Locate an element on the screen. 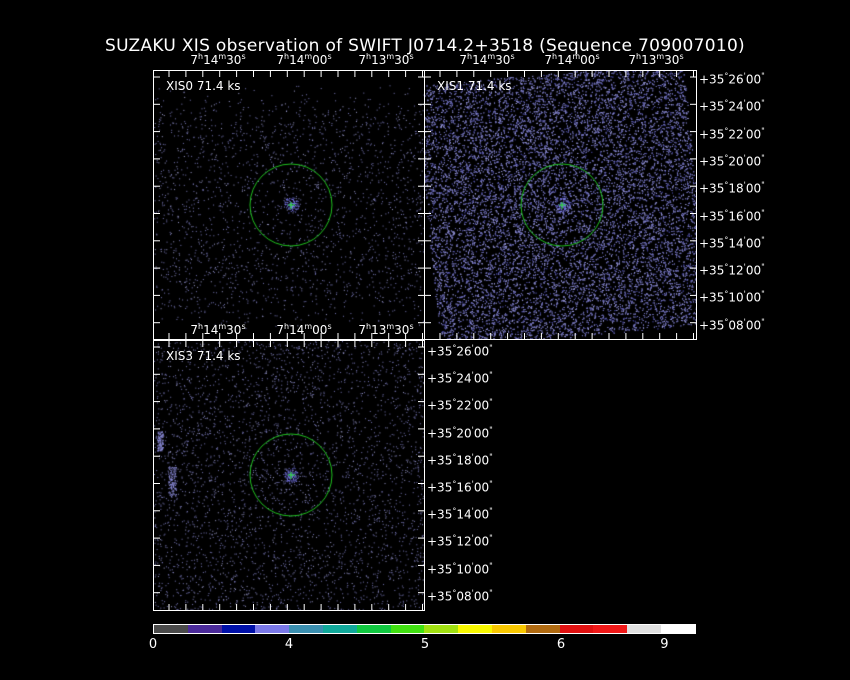 The width and height of the screenshot is (850, 680). xis0-label: XIS0 71.4 ks is located at coordinates (203, 86).